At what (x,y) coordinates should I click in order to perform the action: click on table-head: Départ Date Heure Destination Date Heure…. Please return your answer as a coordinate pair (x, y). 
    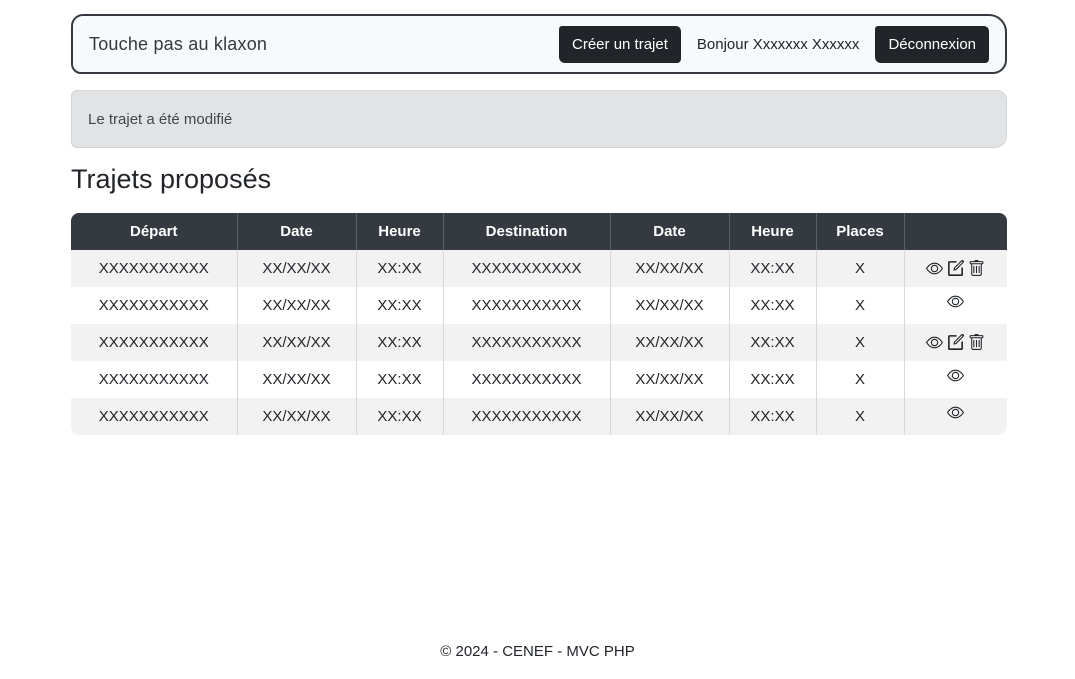
    Looking at the image, I should click on (539, 231).